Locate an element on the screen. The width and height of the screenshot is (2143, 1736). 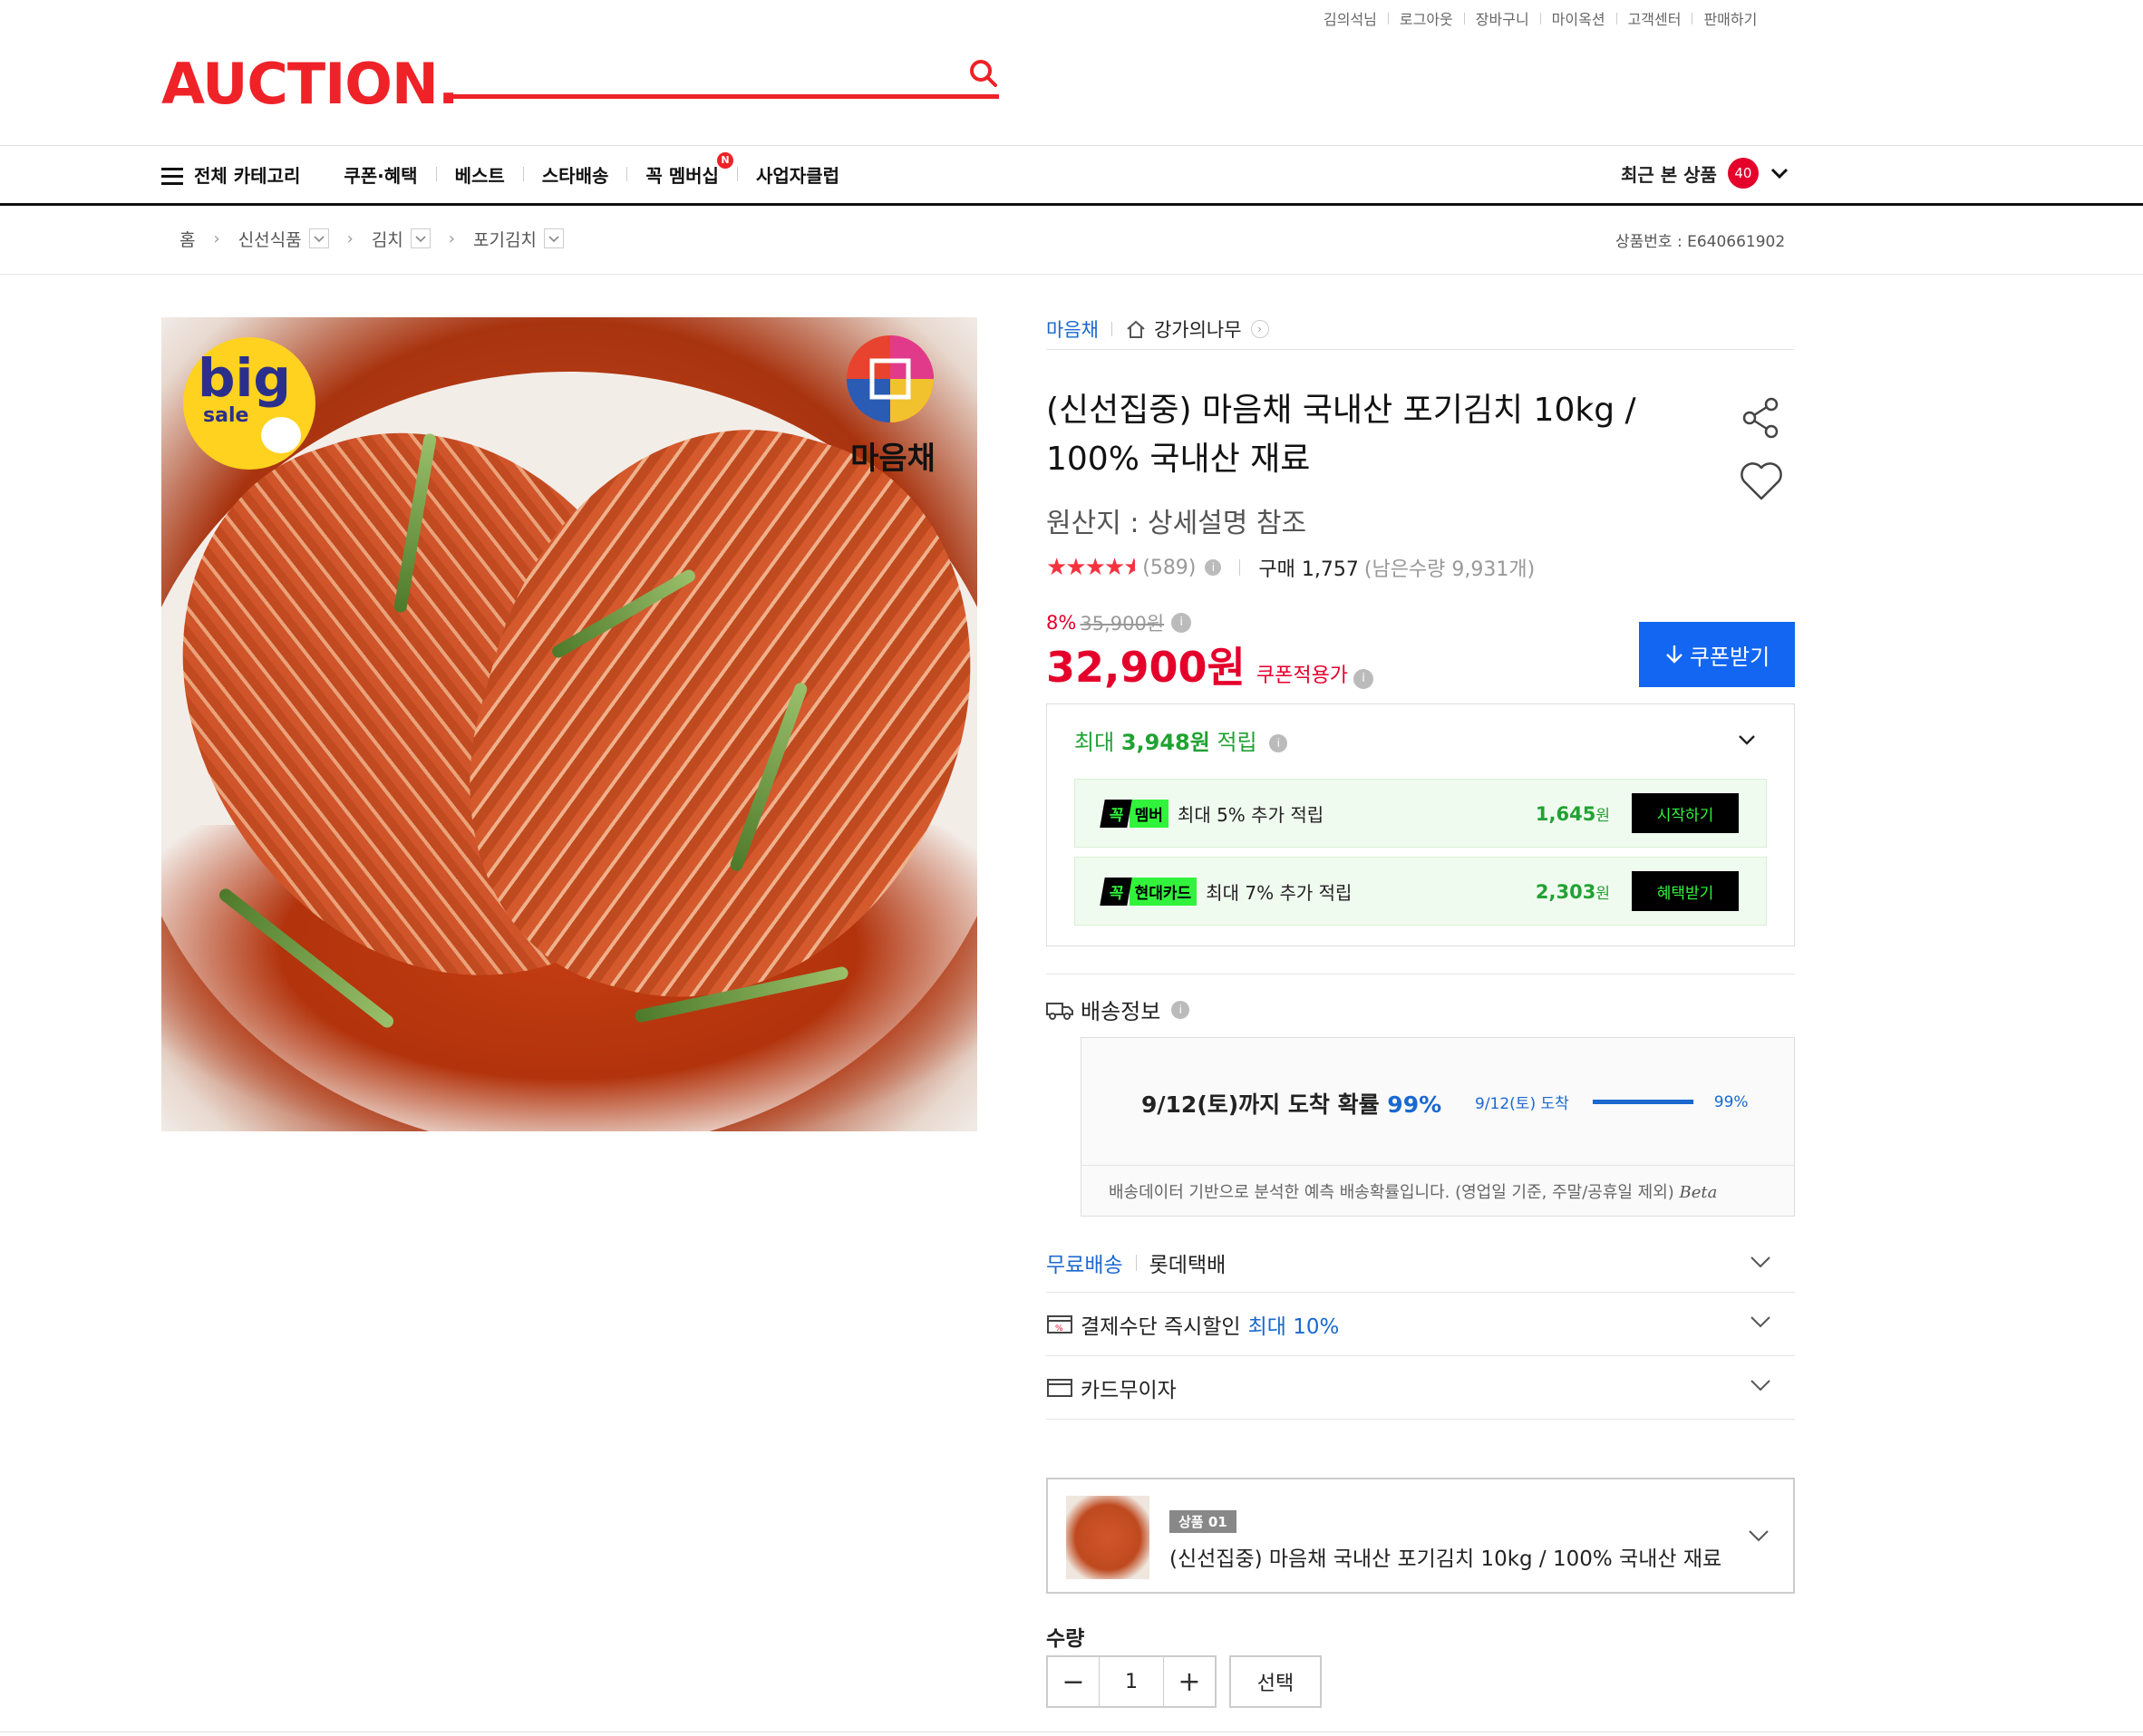
points-prefix: 최대 is located at coordinates (1094, 742).